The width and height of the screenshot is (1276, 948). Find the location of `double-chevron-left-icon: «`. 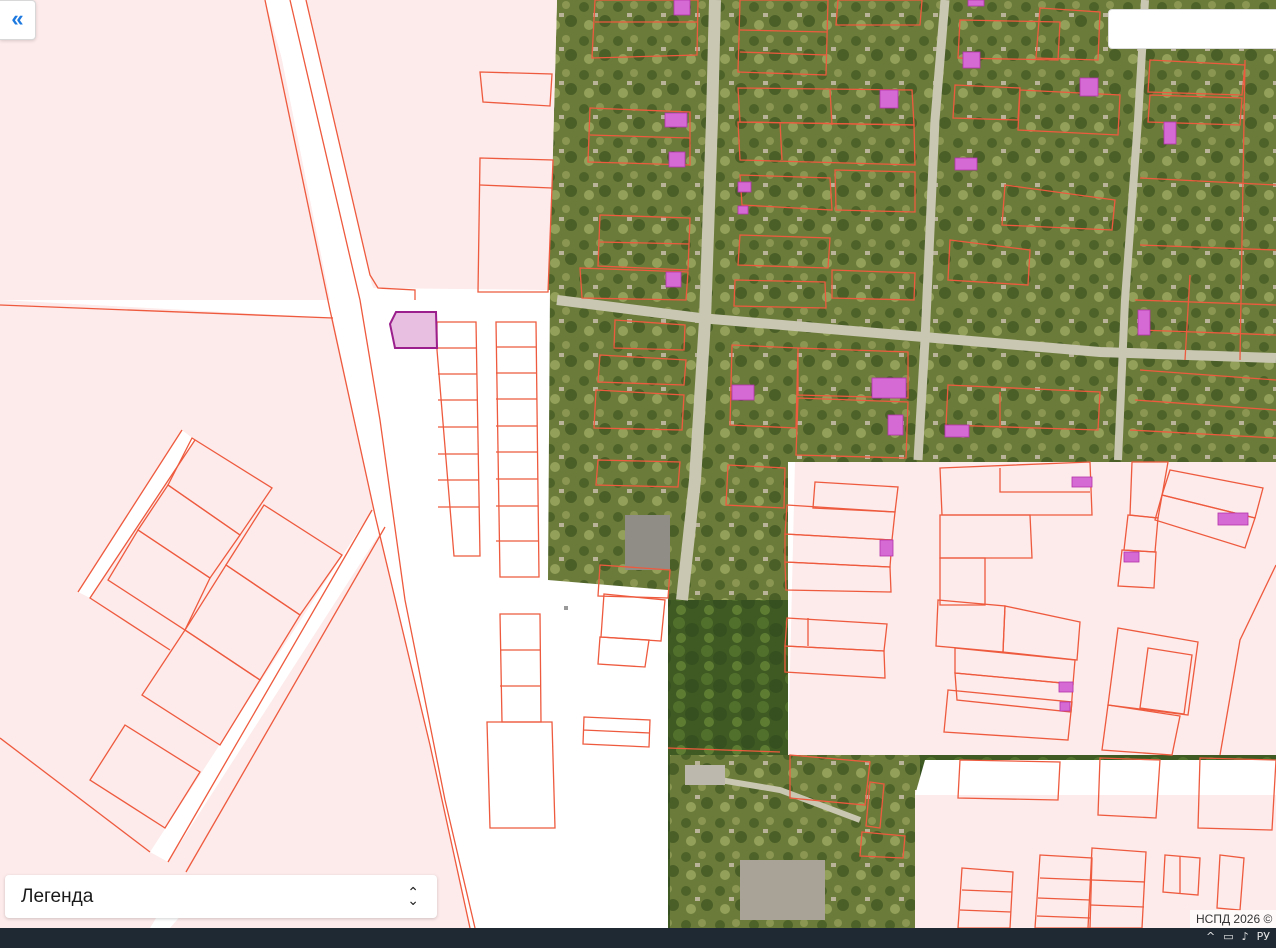

double-chevron-left-icon: « is located at coordinates (17, 18).